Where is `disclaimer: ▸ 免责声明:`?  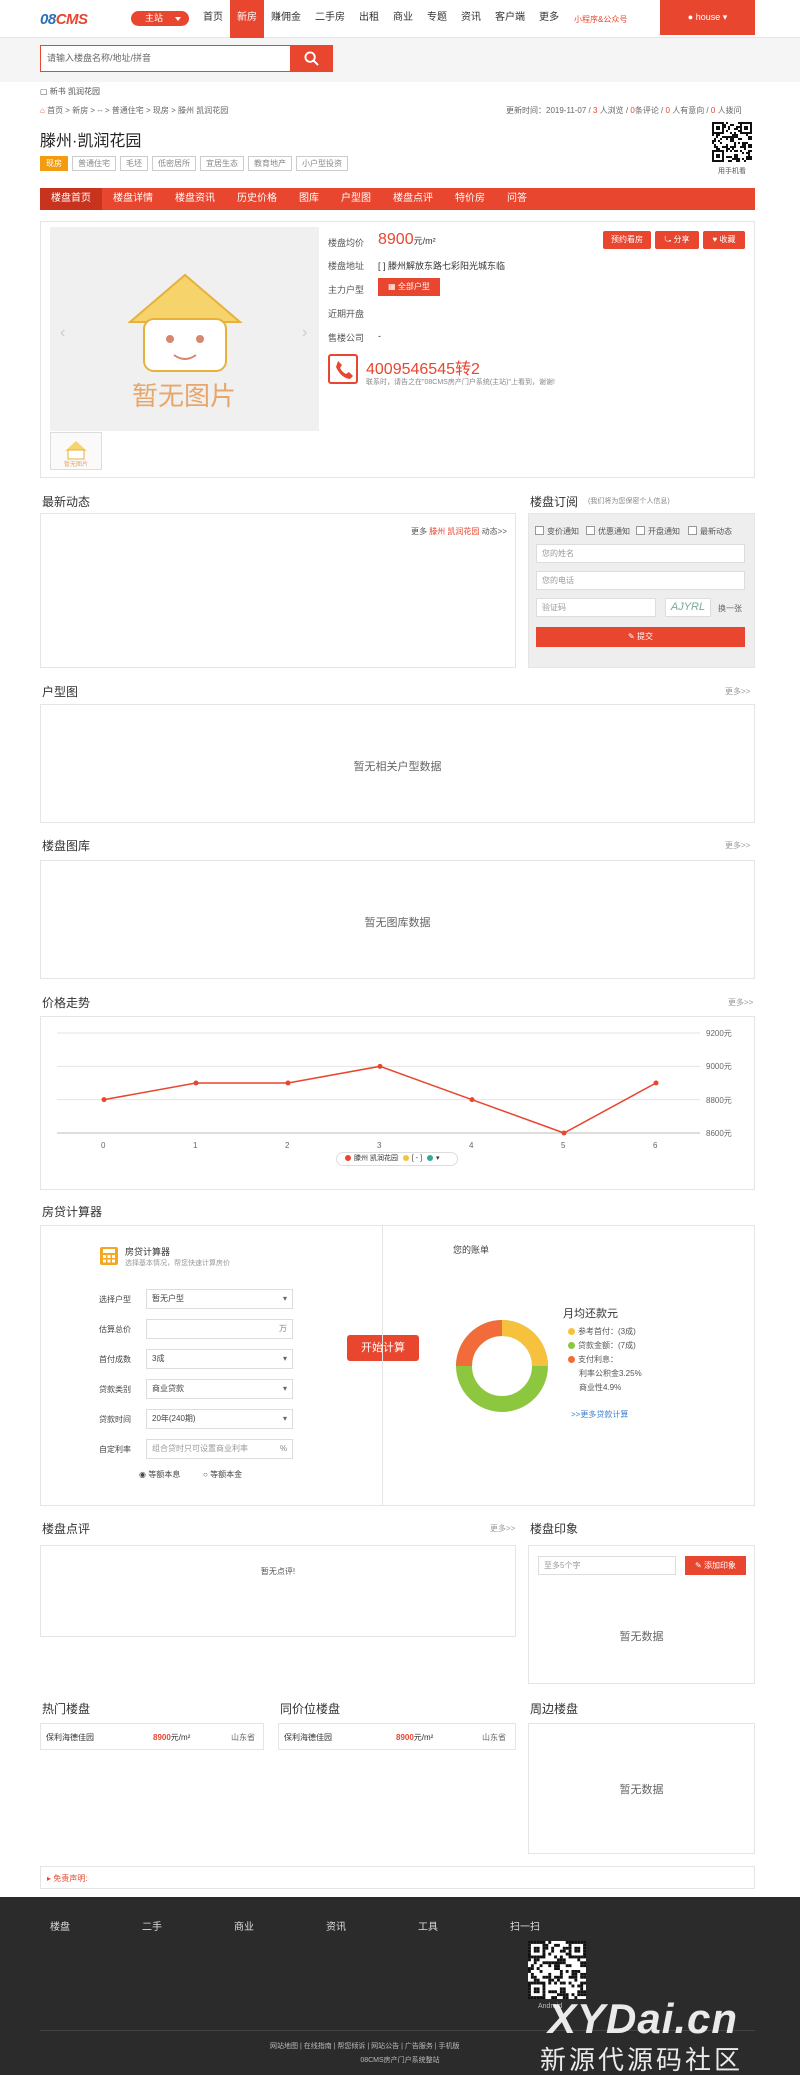 disclaimer: ▸ 免责声明: is located at coordinates (67, 1878).